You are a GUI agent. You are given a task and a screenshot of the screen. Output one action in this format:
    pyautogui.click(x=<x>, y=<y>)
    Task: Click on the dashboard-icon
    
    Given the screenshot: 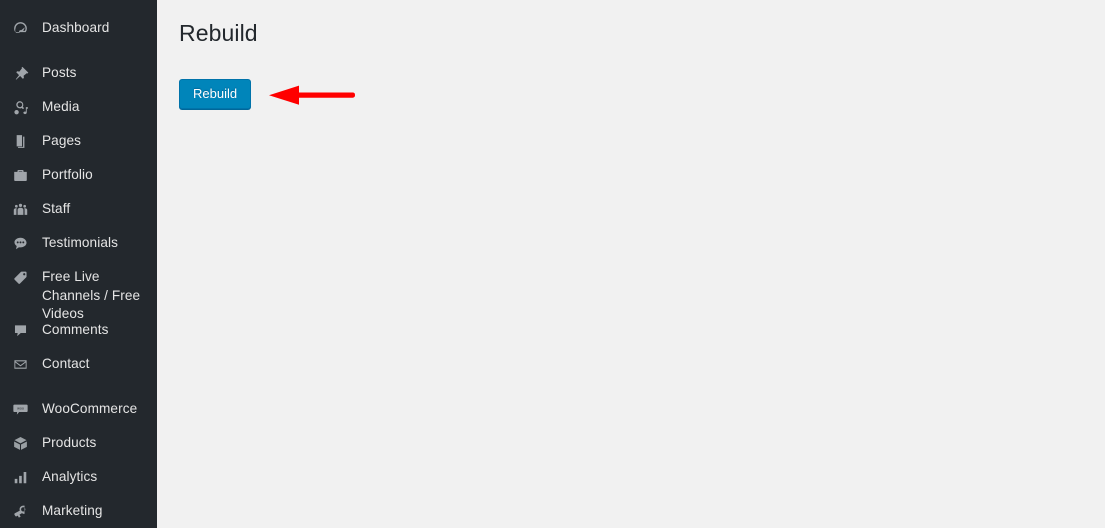 What is the action you would take?
    pyautogui.click(x=20, y=28)
    